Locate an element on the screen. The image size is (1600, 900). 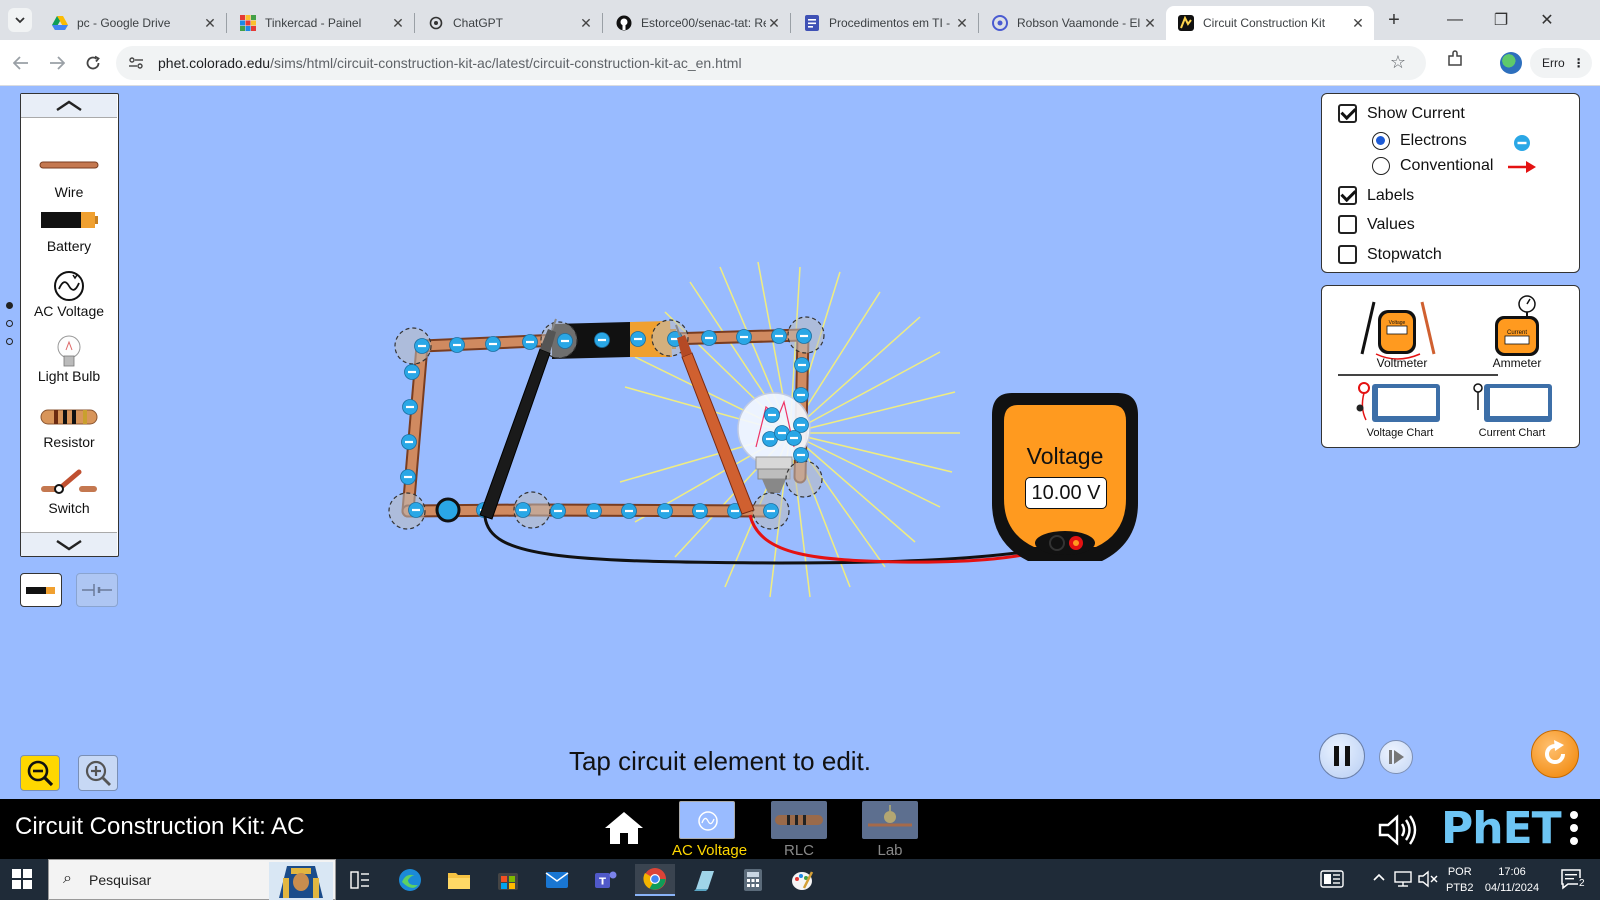
phet-logo: PhET is located at coordinates (1501, 828).